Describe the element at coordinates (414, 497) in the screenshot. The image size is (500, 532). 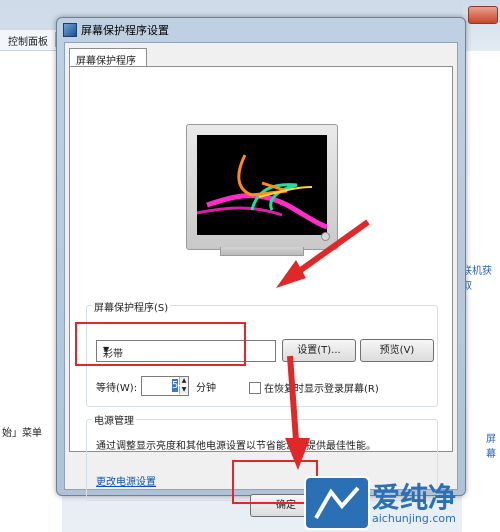
I see `watermark-brand: 爱纯净` at that location.